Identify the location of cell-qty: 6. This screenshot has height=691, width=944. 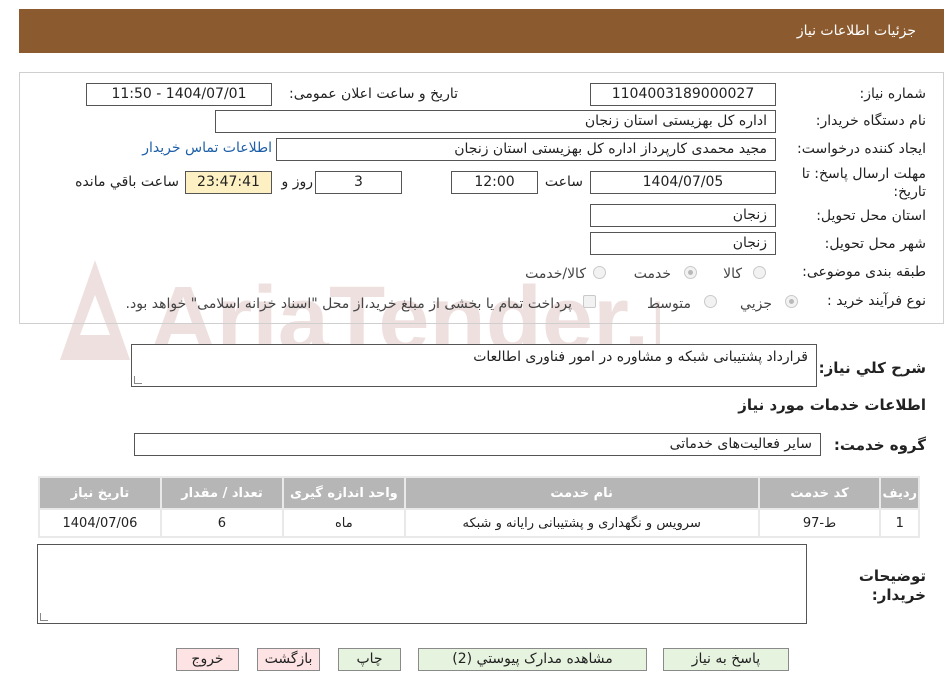
(221, 523).